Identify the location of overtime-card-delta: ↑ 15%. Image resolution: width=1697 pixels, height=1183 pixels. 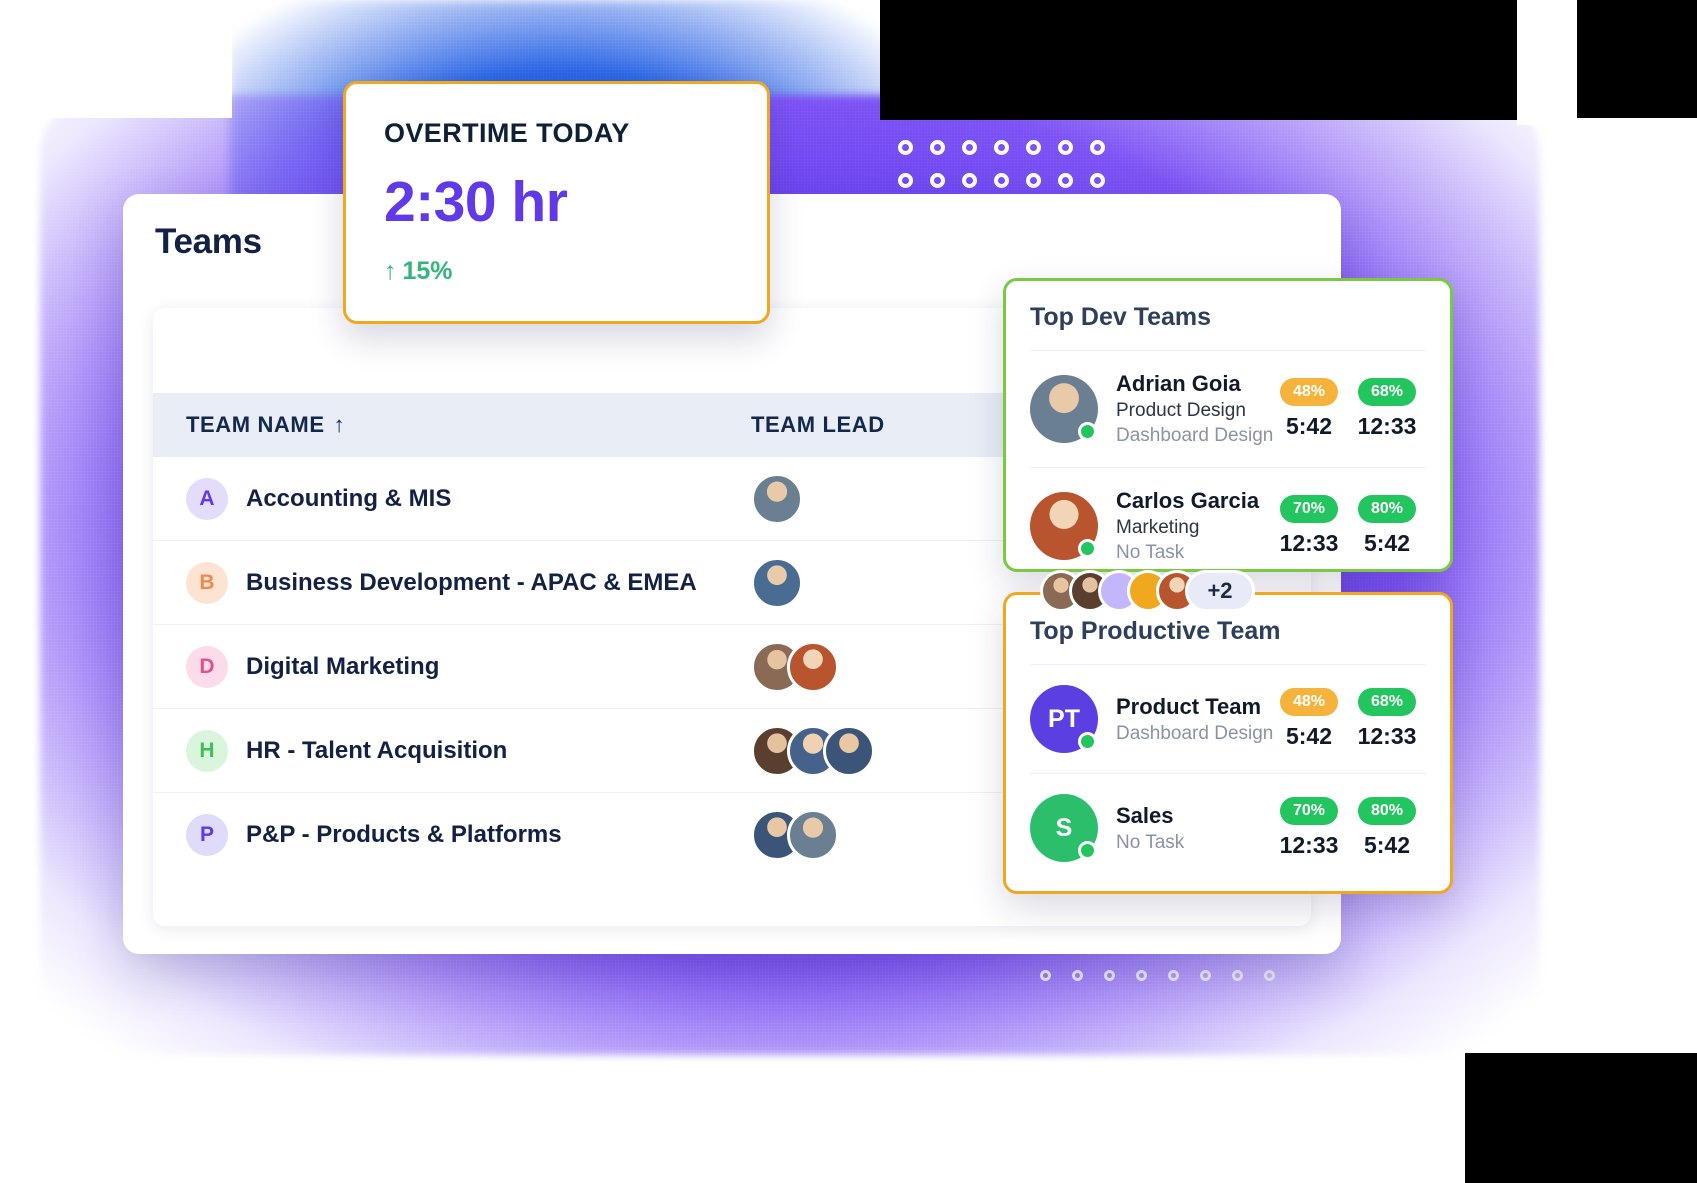
(556, 271).